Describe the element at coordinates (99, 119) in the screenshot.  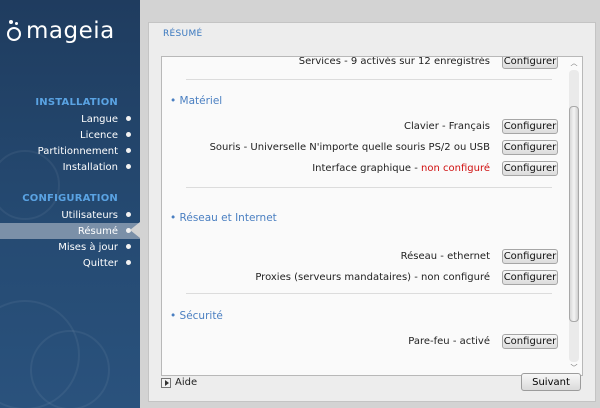
I see `sidebar-item-label: Langue` at that location.